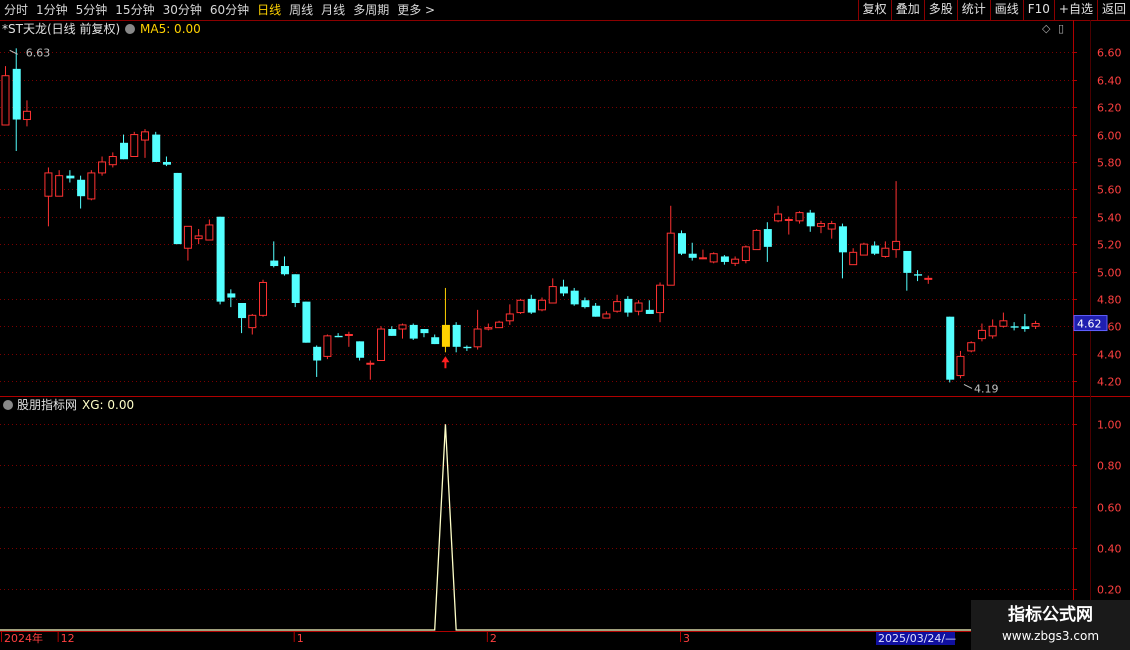  I want to click on current-price-value: 4.62, so click(1089, 324).